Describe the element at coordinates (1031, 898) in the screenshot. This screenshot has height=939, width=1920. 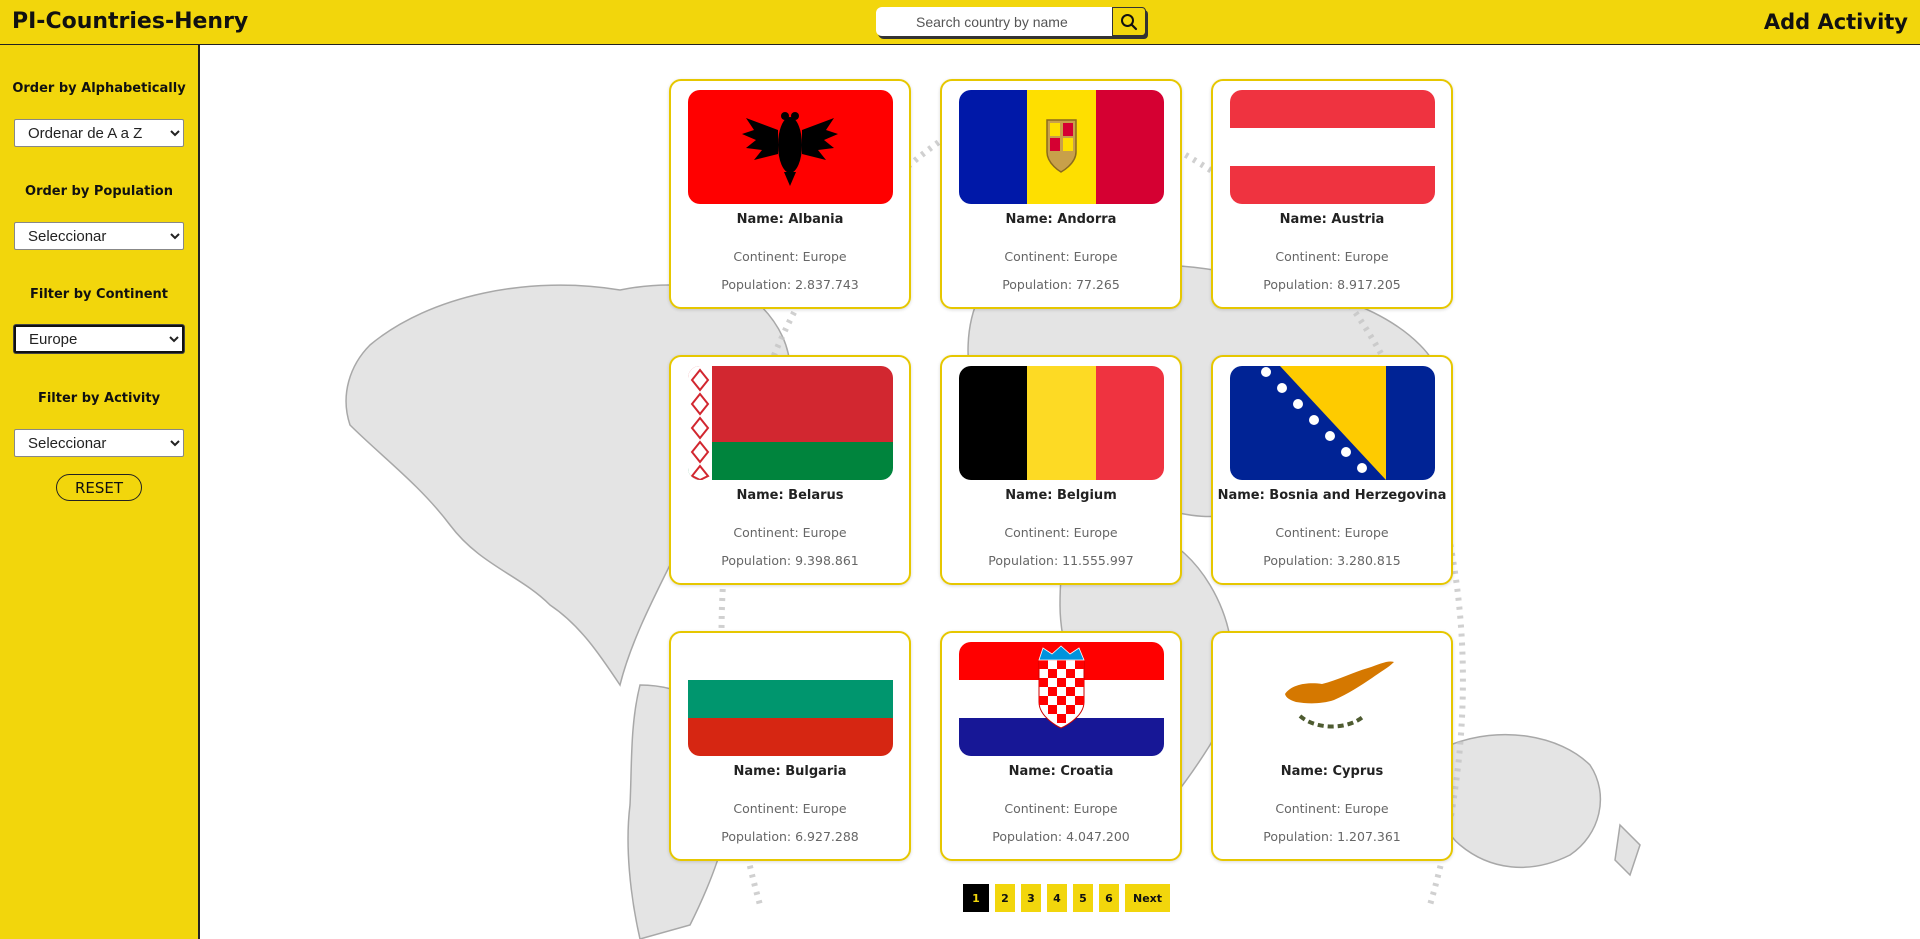
I see `page-button-3: 3` at that location.